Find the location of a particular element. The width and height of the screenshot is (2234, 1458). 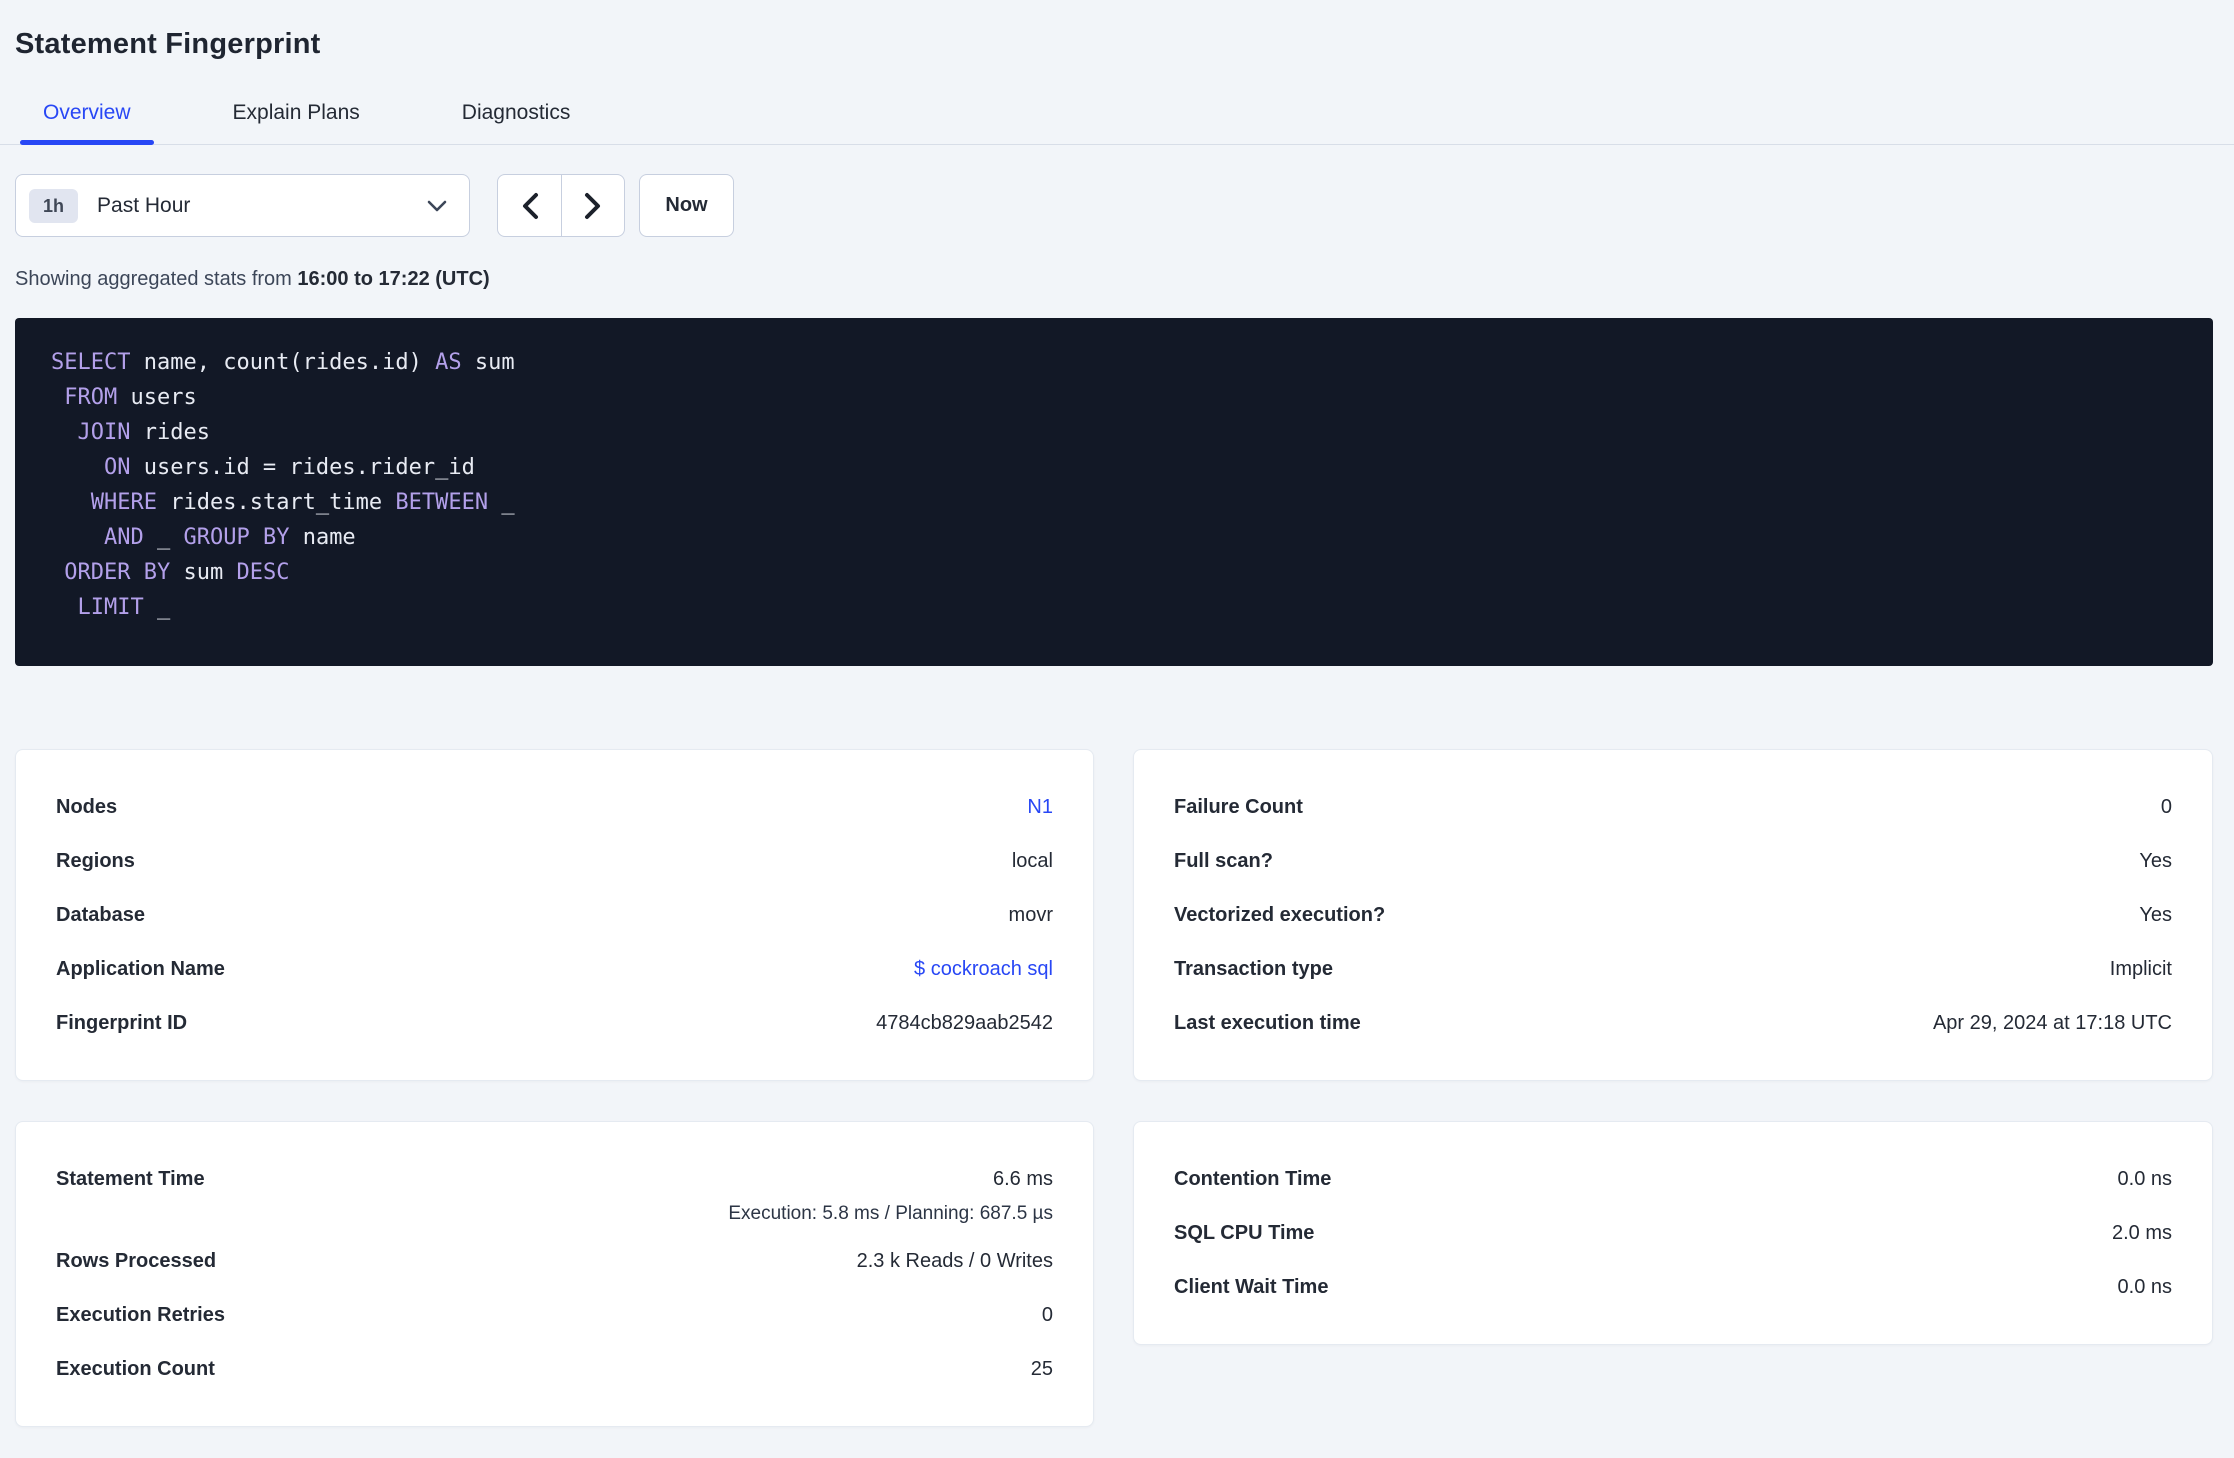

stat-label: Application Name is located at coordinates (140, 969).